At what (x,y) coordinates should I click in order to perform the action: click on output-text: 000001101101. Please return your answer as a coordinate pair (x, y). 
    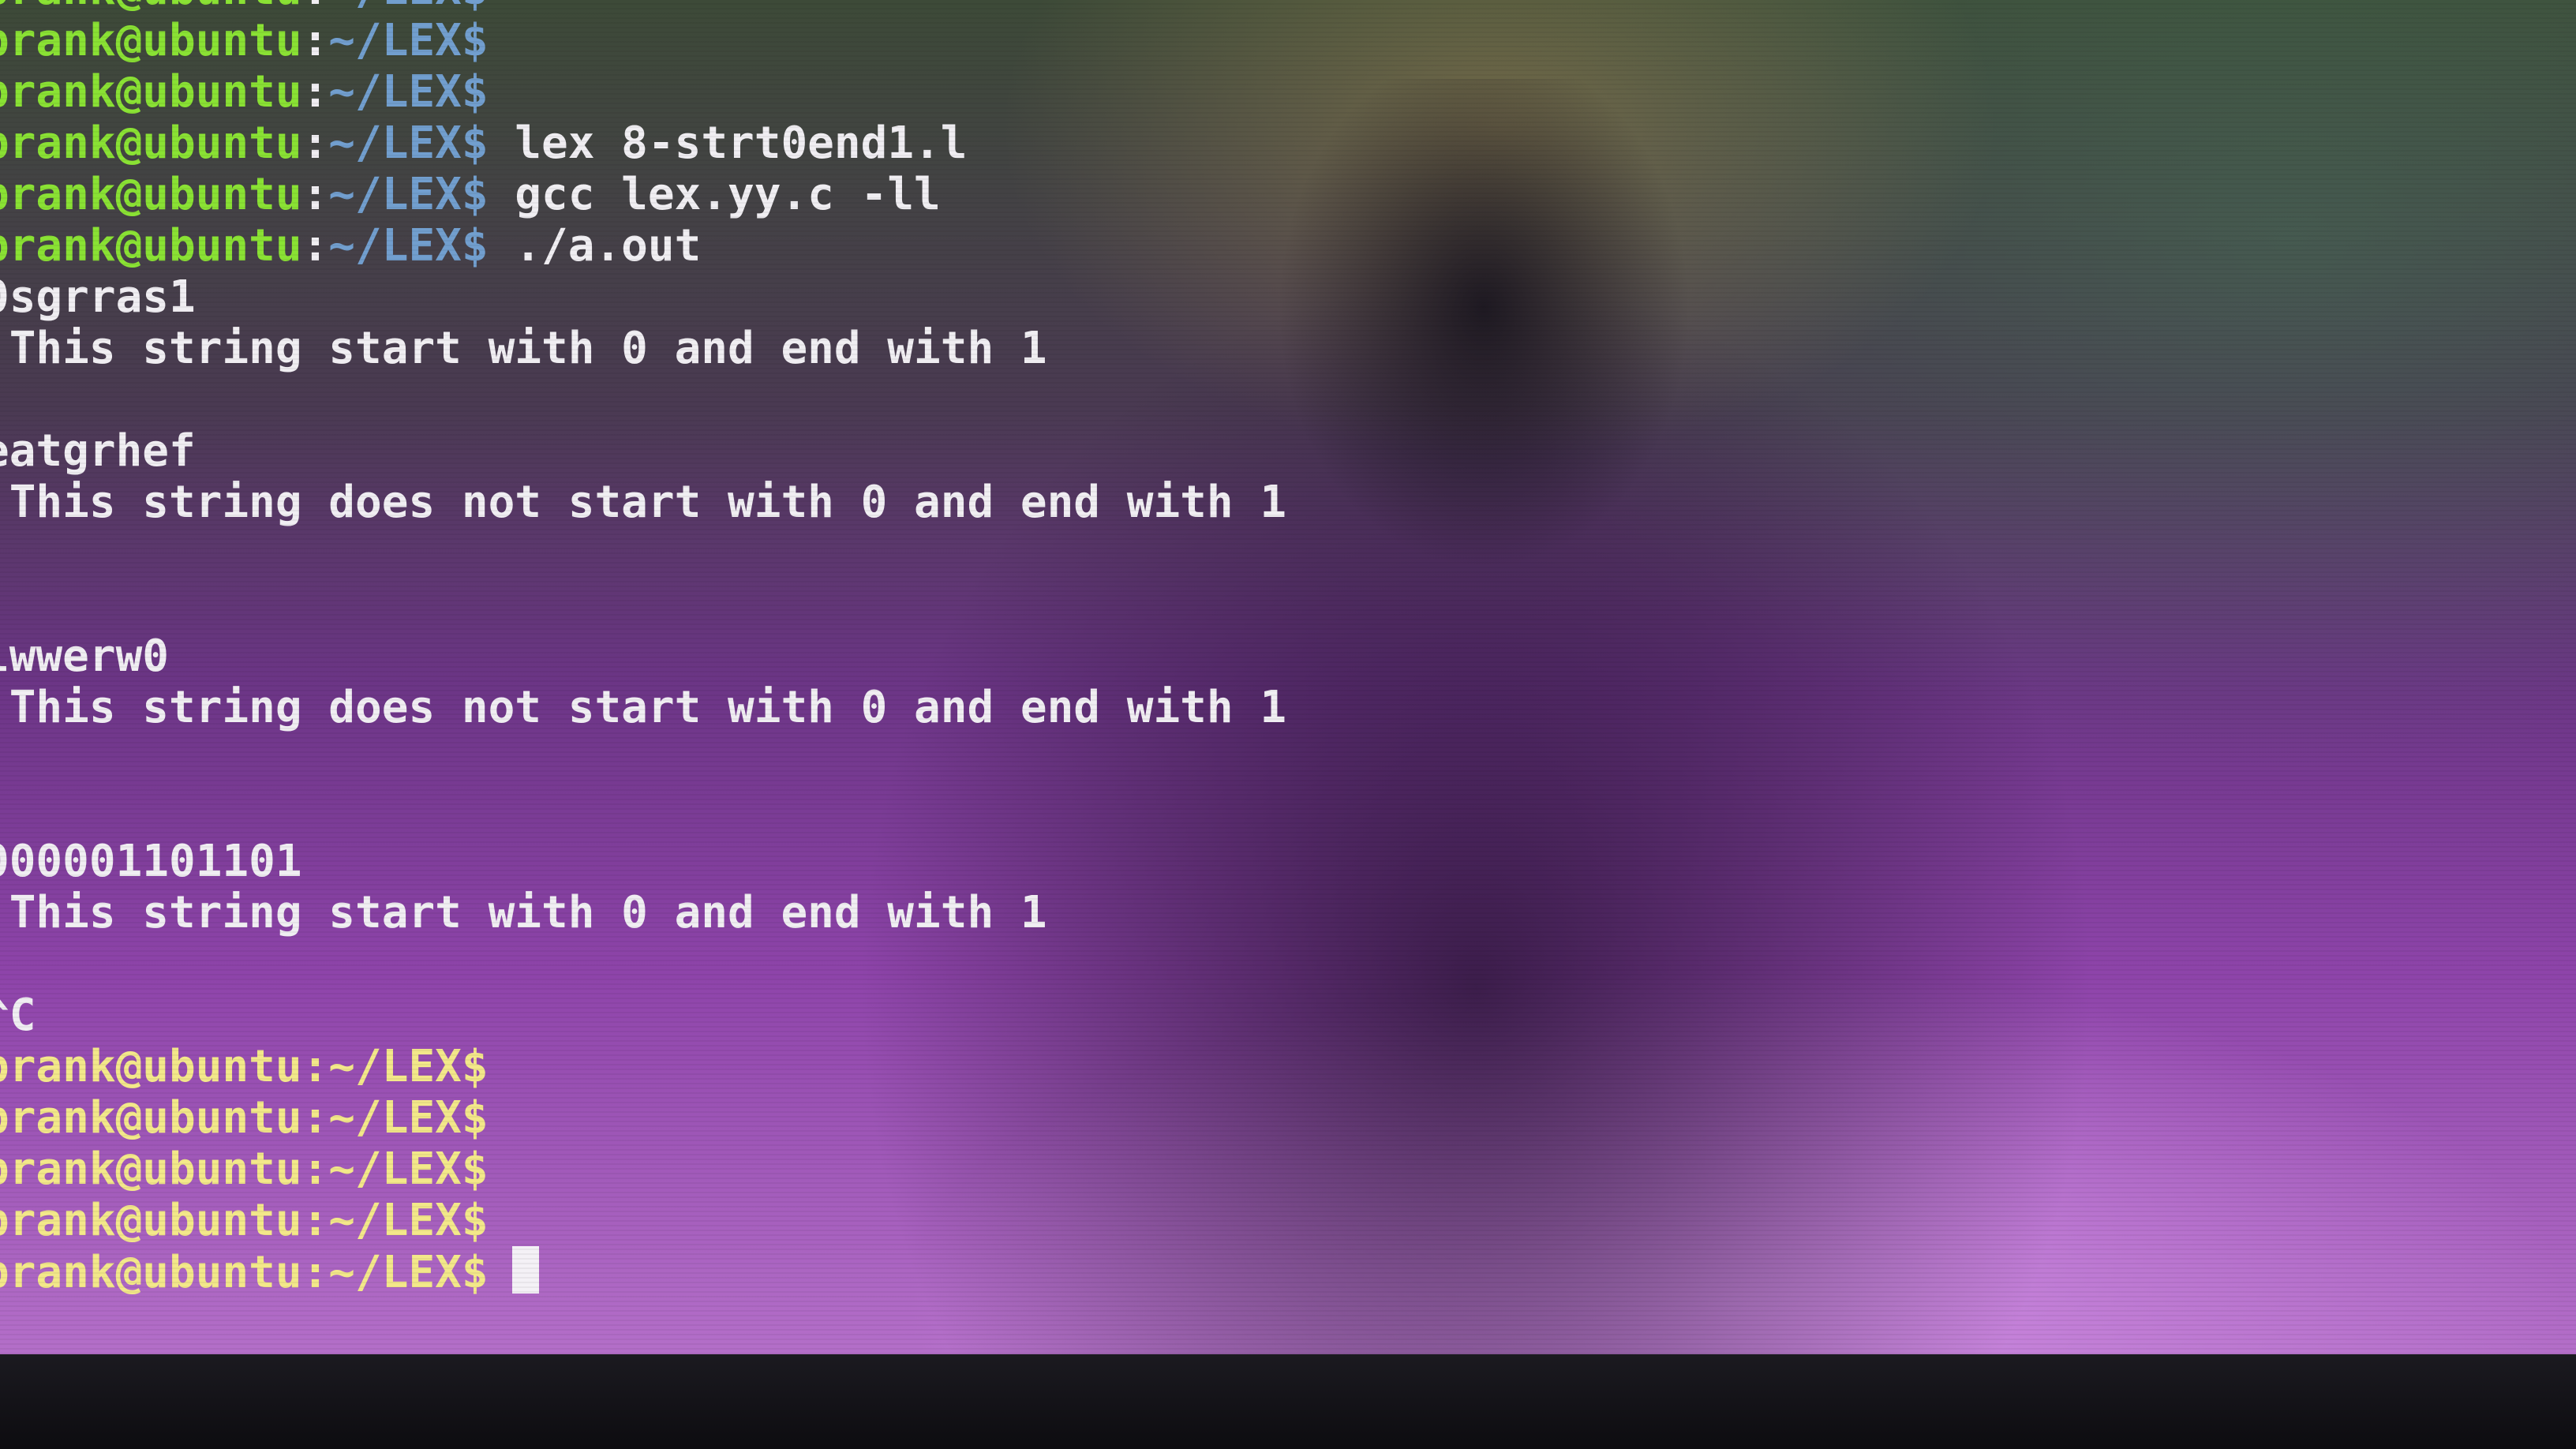
    Looking at the image, I should click on (151, 861).